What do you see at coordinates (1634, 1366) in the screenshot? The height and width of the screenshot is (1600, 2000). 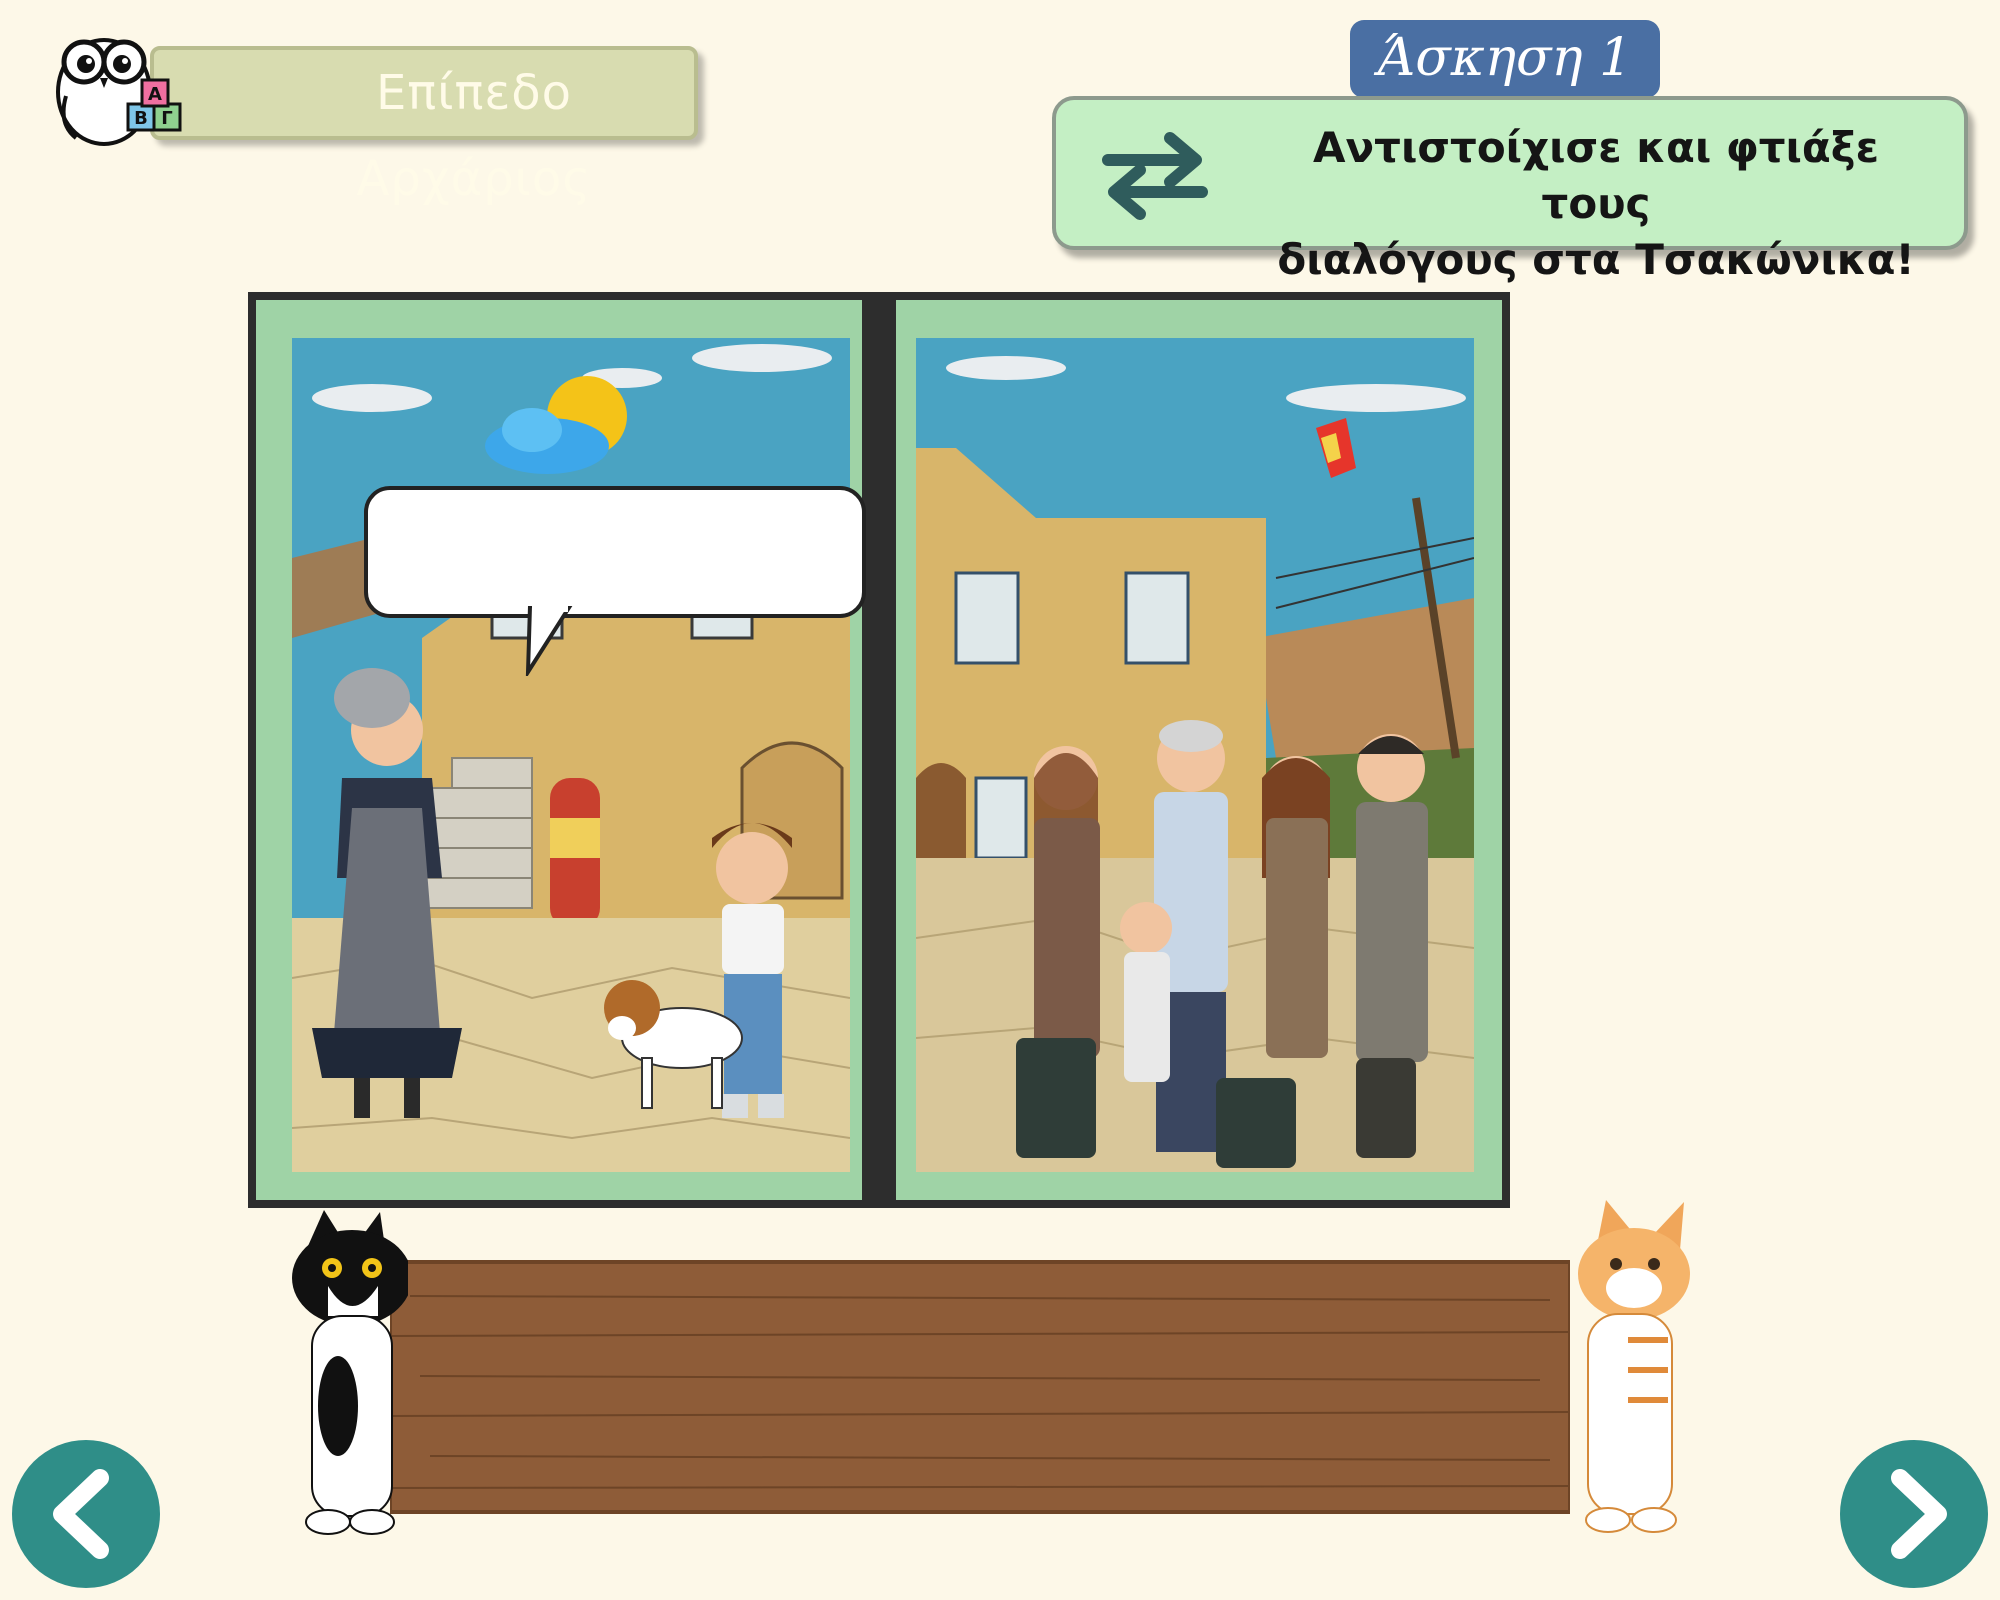 I see `orange-cat-icon` at bounding box center [1634, 1366].